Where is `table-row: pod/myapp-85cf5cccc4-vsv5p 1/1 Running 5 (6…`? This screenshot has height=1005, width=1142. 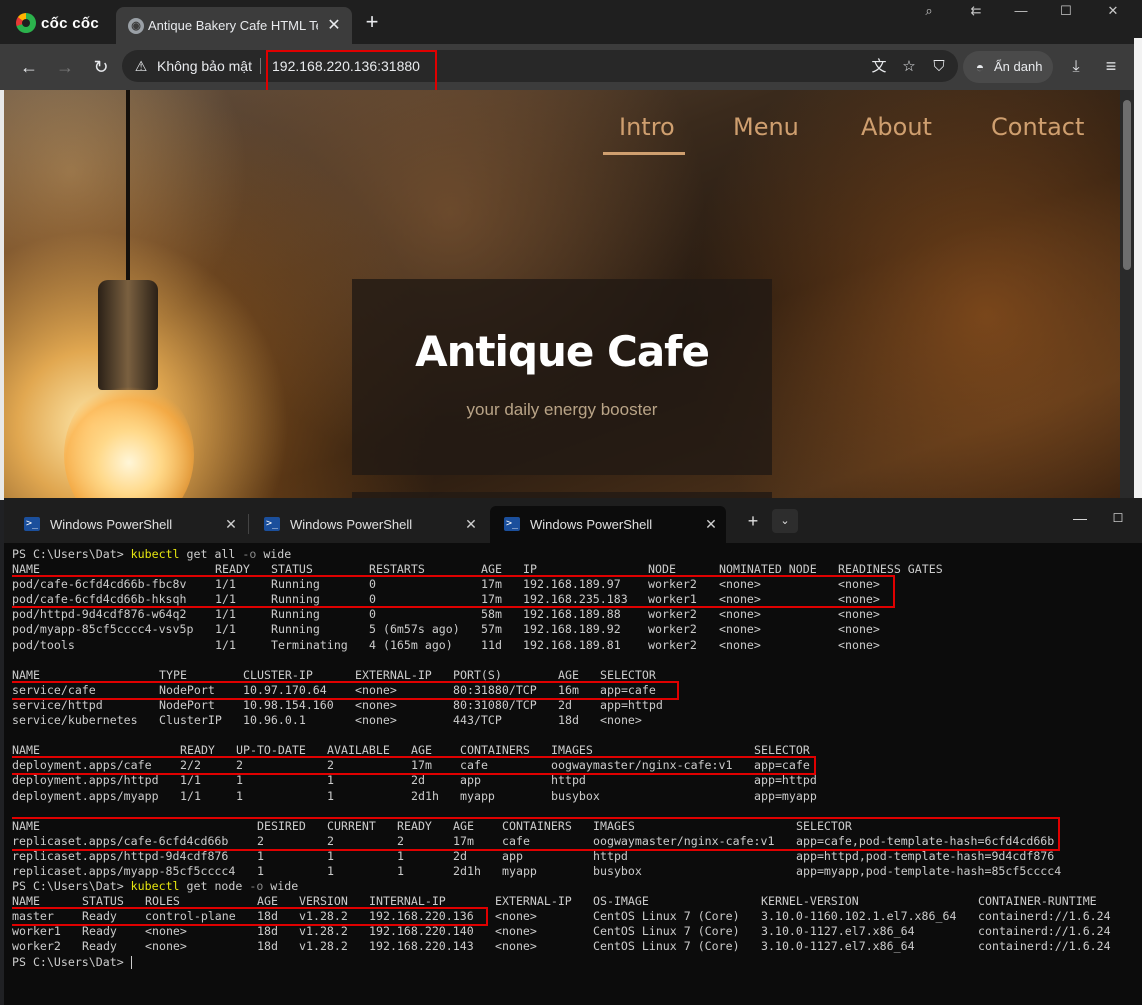 table-row: pod/myapp-85cf5cccc4-vsv5p 1/1 Running 5 (6… is located at coordinates (575, 629).